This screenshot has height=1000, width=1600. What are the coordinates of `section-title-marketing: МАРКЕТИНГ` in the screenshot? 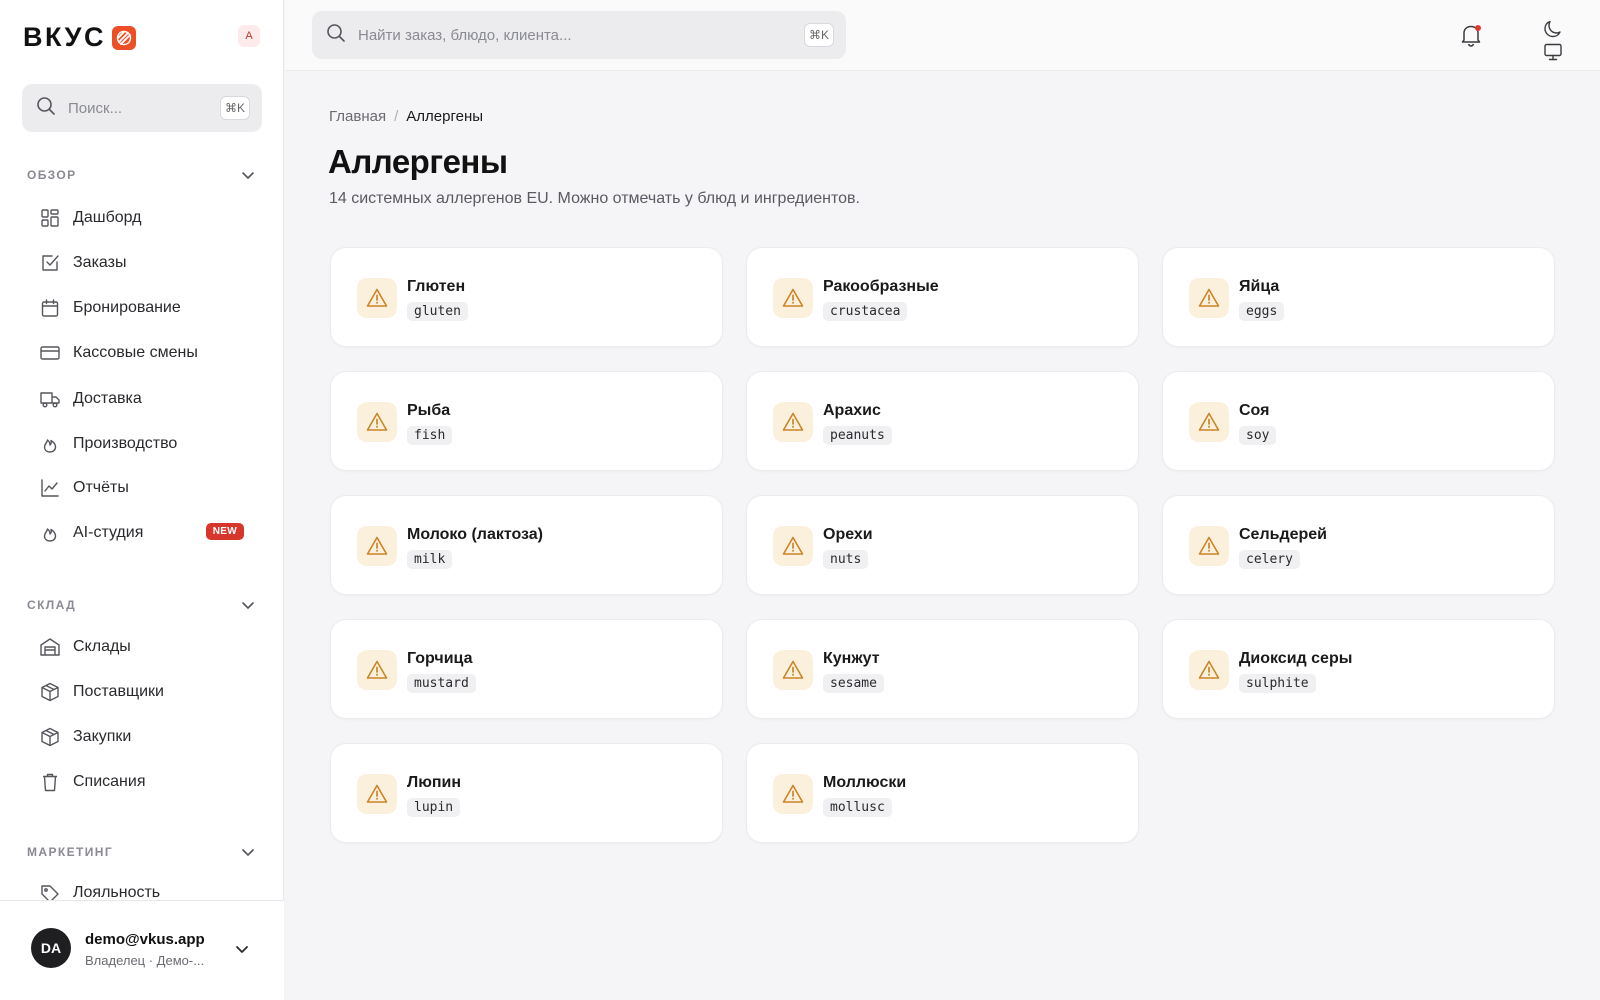 It's located at (70, 852).